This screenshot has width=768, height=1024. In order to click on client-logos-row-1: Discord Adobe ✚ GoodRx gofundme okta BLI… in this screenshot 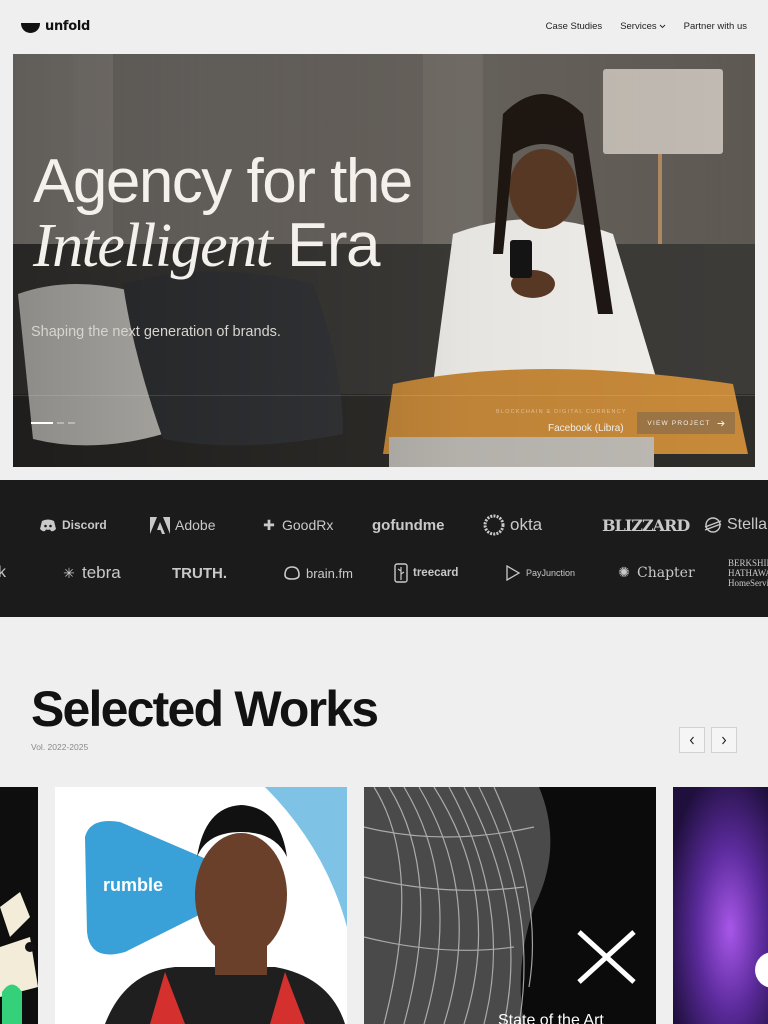, I will do `click(403, 525)`.